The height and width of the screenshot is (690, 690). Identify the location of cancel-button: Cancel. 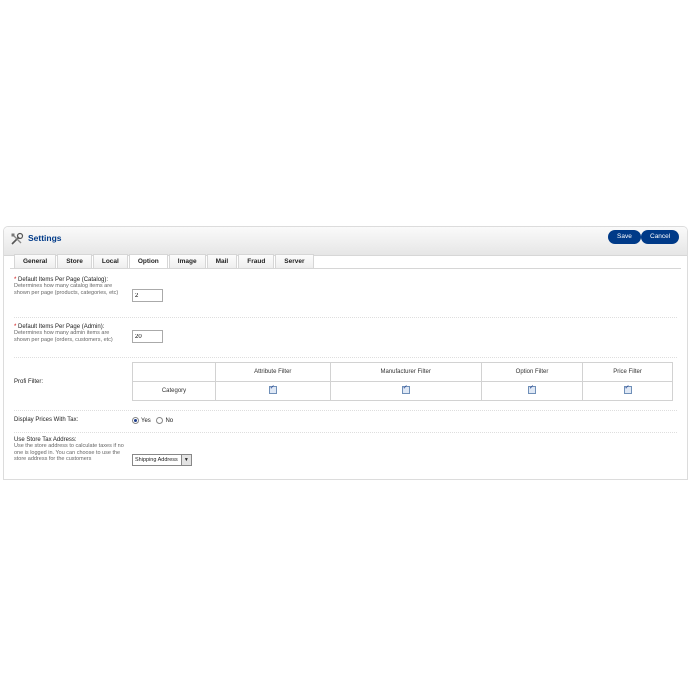
(660, 237).